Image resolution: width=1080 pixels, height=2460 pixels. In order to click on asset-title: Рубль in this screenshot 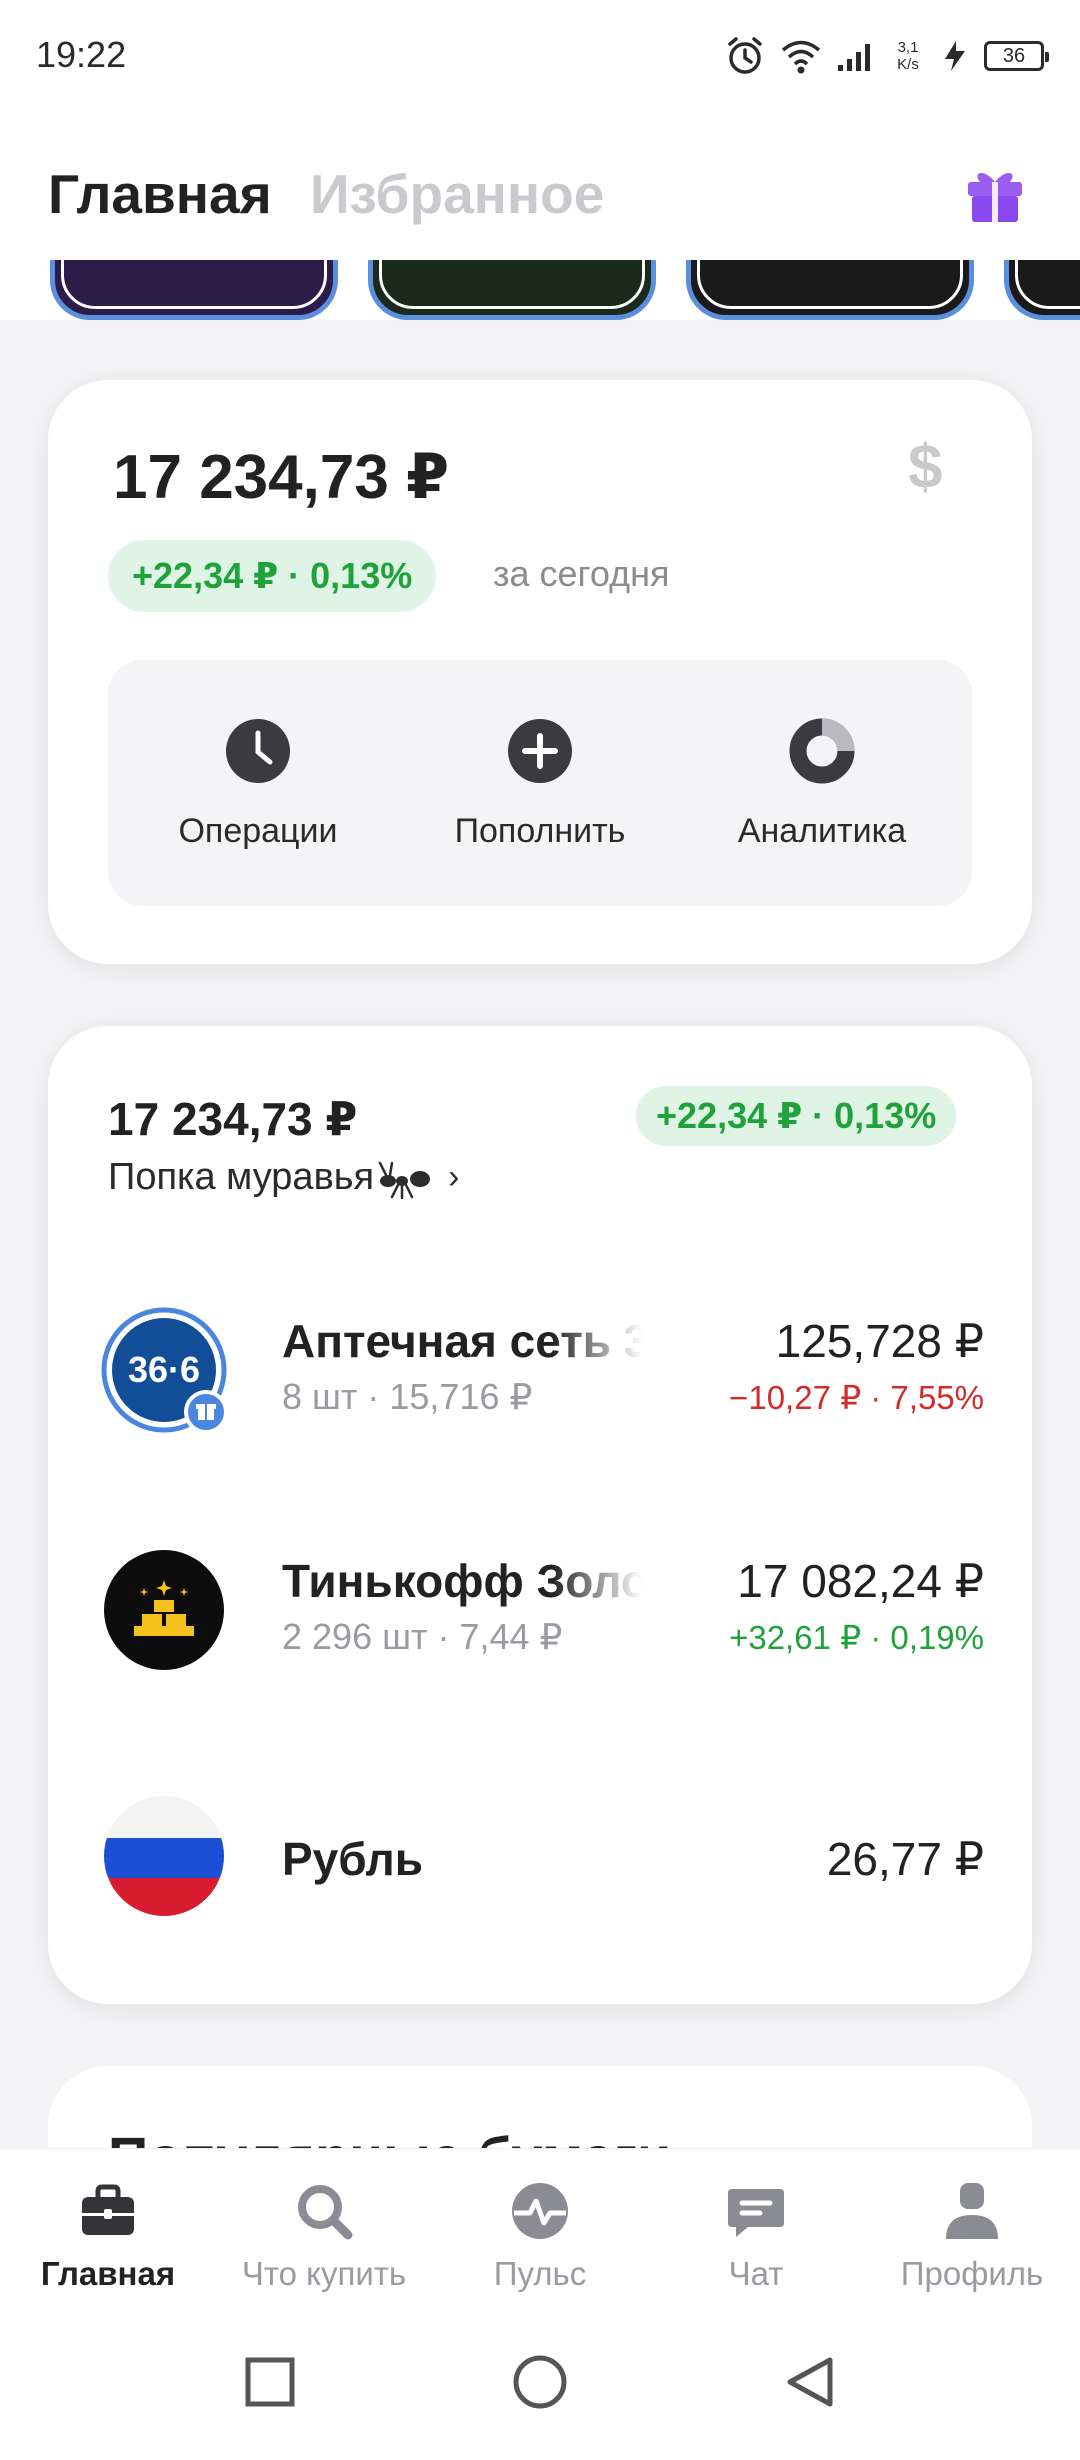, I will do `click(462, 1859)`.